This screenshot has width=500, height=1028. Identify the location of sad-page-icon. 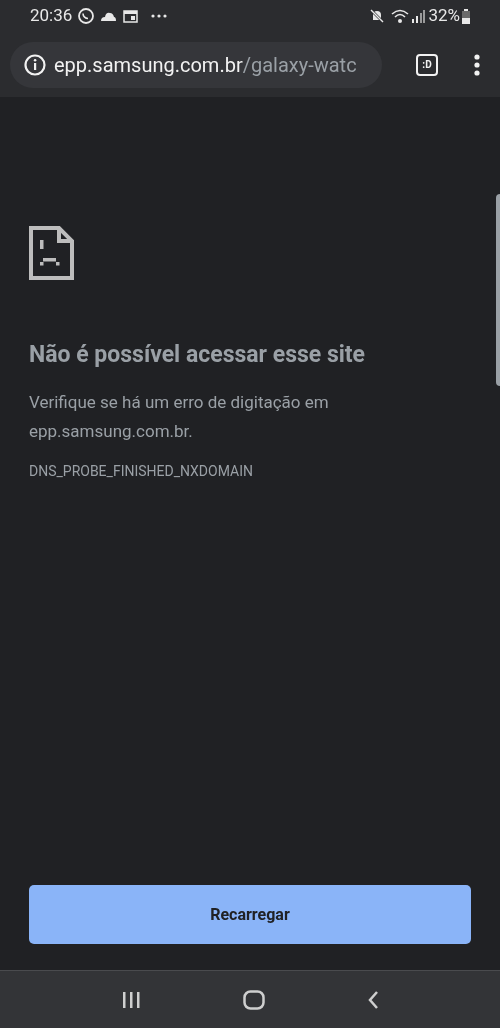
(51, 253).